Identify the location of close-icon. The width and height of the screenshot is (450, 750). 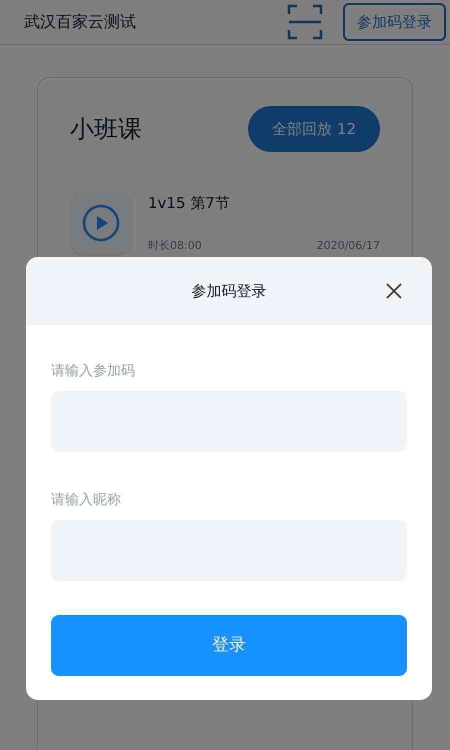
(394, 291).